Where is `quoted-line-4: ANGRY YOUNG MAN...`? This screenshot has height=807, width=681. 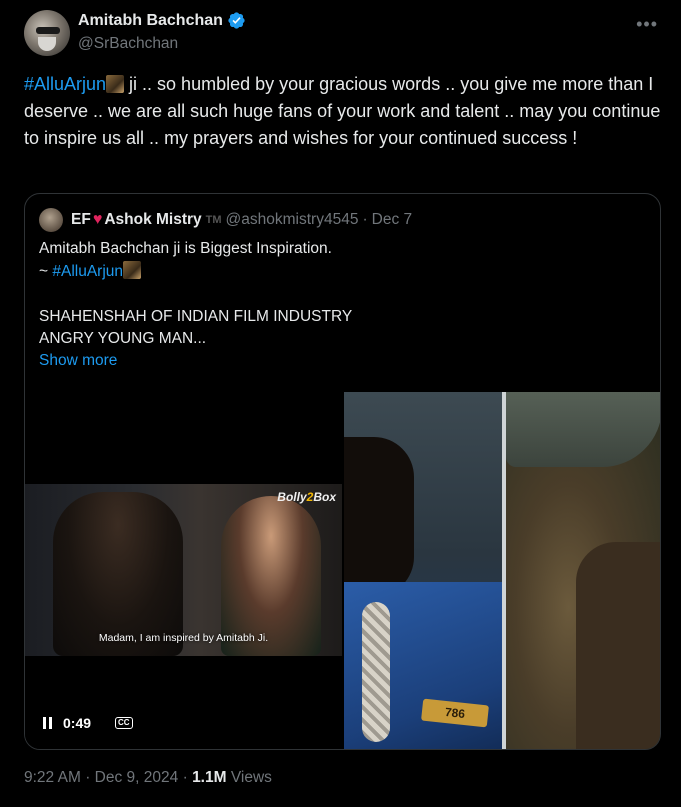
quoted-line-4: ANGRY YOUNG MAN... is located at coordinates (123, 338).